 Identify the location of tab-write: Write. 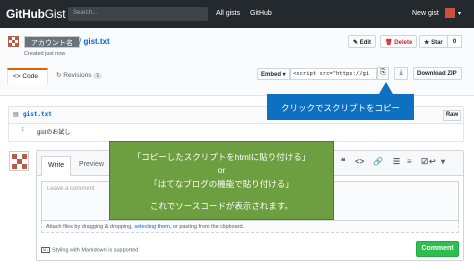
(56, 166).